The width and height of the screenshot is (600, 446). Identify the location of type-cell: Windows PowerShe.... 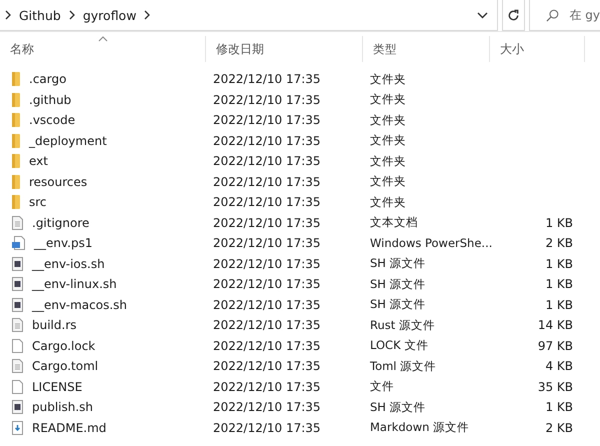
(431, 243).